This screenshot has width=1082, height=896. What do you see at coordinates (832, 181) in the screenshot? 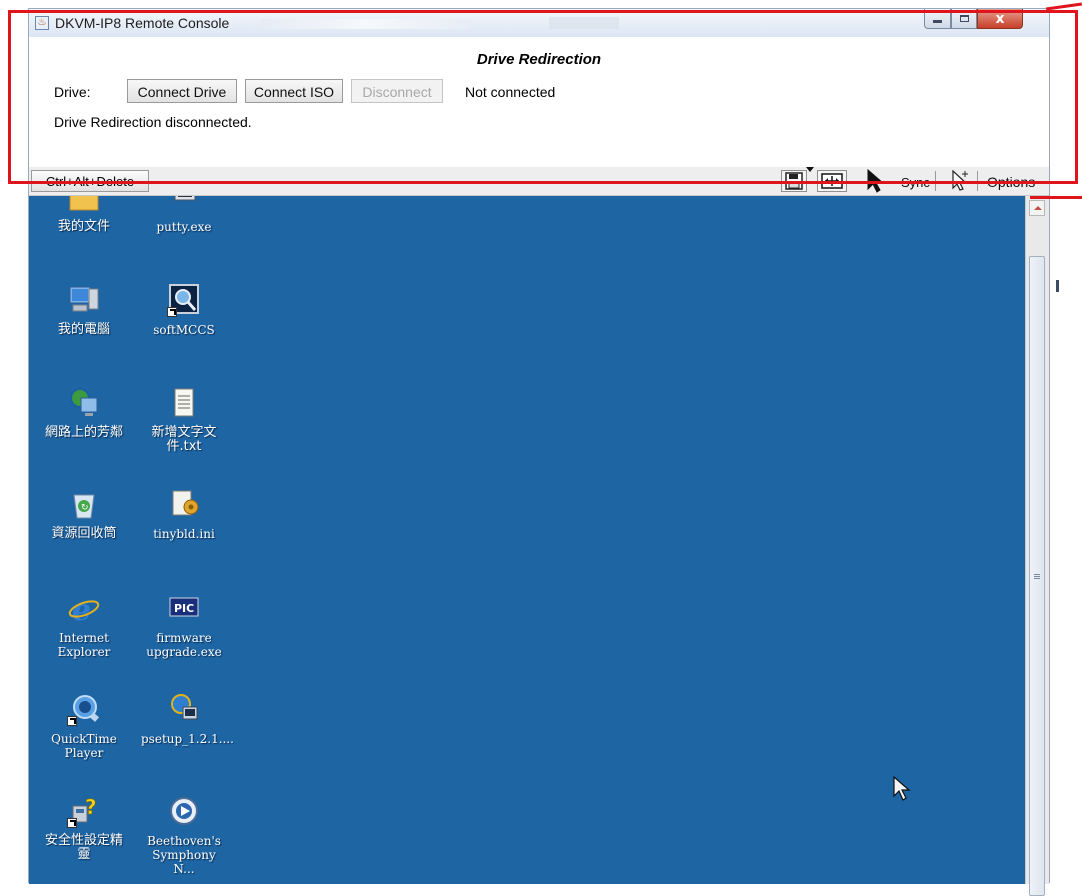
I see `fit-screen-icon` at bounding box center [832, 181].